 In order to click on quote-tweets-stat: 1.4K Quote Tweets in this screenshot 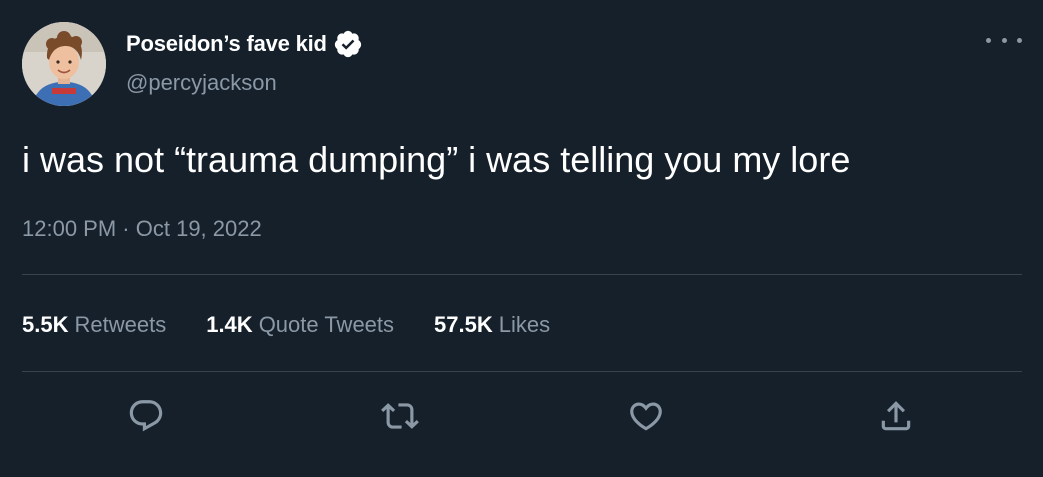, I will do `click(300, 325)`.